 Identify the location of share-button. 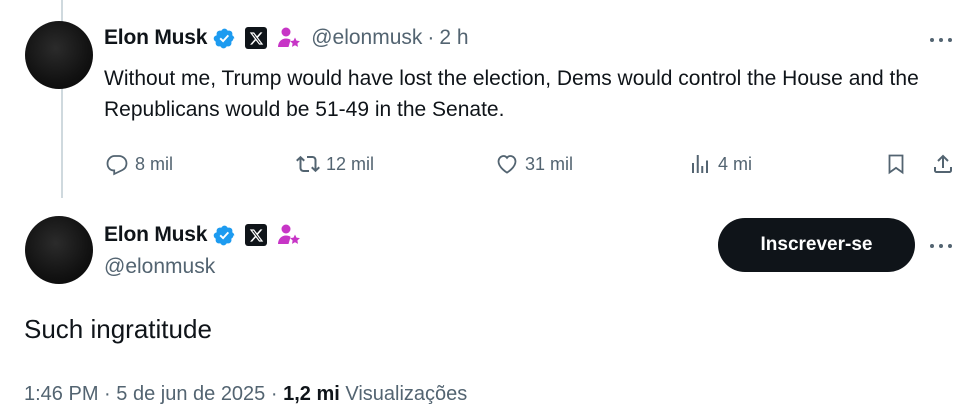
(943, 164).